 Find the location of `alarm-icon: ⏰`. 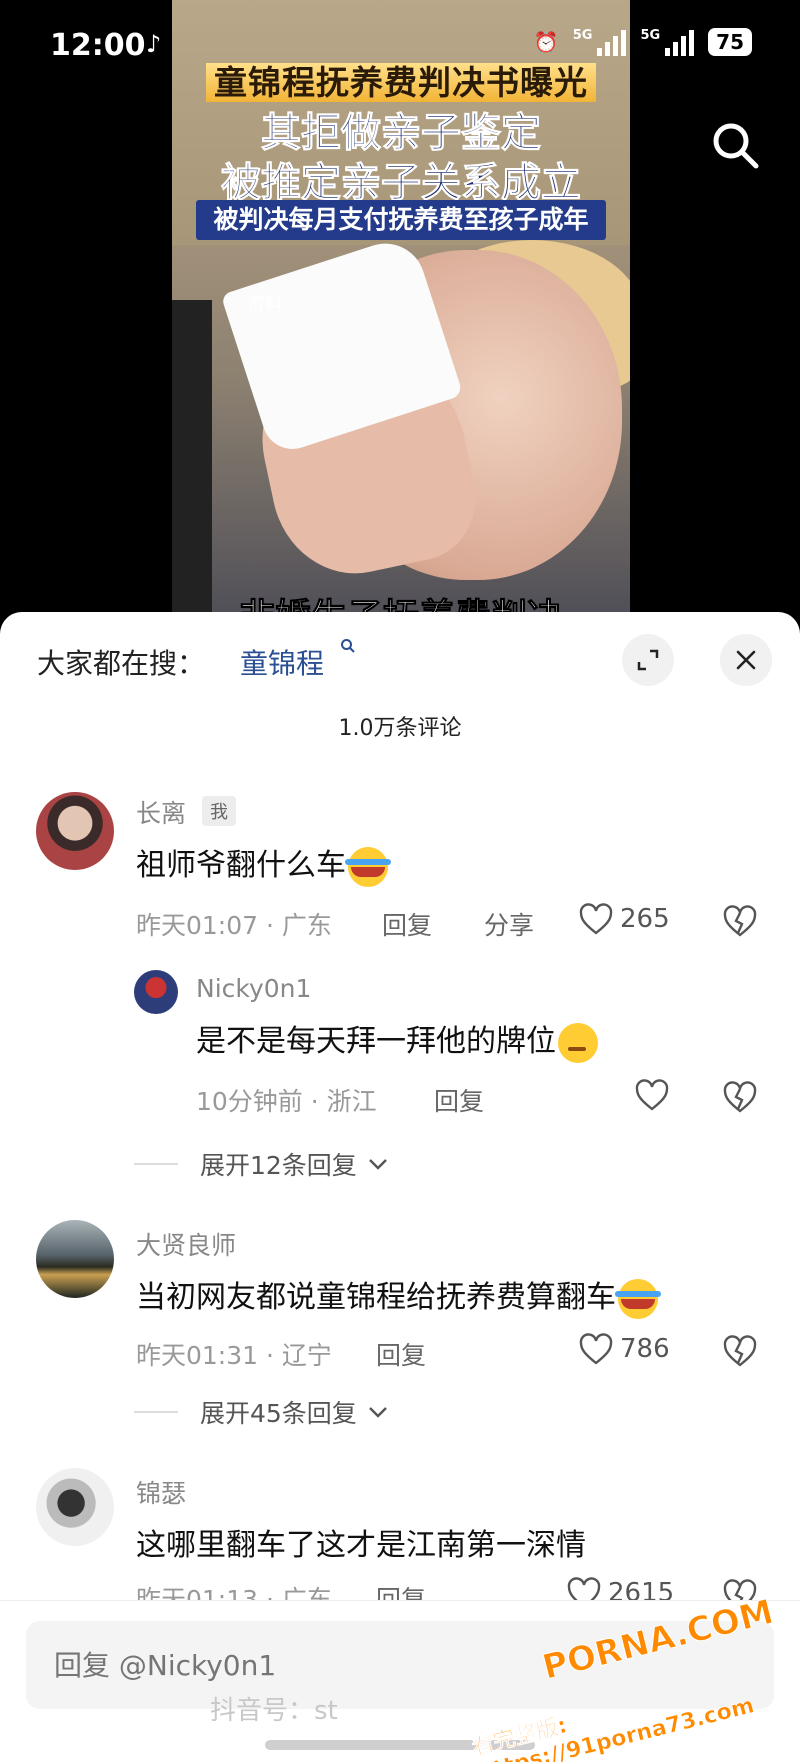

alarm-icon: ⏰ is located at coordinates (546, 42).